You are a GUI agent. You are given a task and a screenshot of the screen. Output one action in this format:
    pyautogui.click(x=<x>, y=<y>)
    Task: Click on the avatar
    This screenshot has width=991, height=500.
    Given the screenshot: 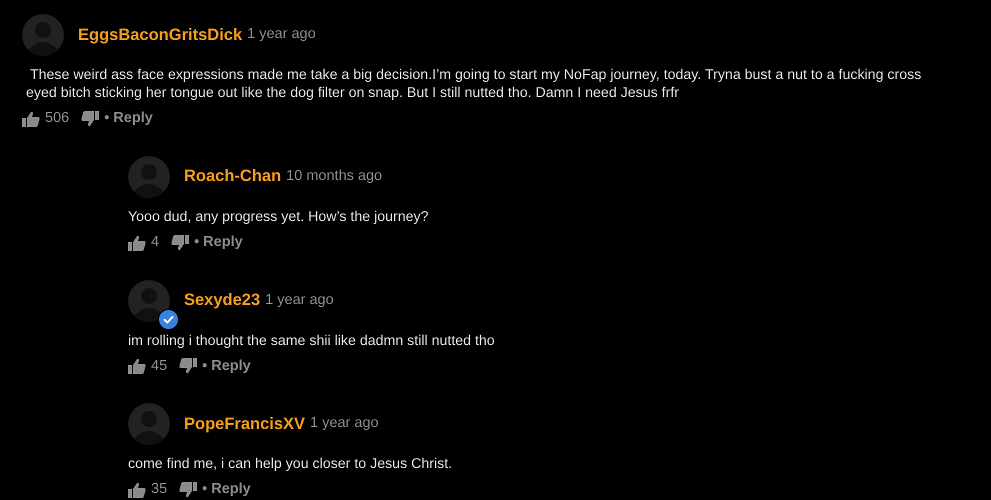 What is the action you would take?
    pyautogui.click(x=149, y=301)
    